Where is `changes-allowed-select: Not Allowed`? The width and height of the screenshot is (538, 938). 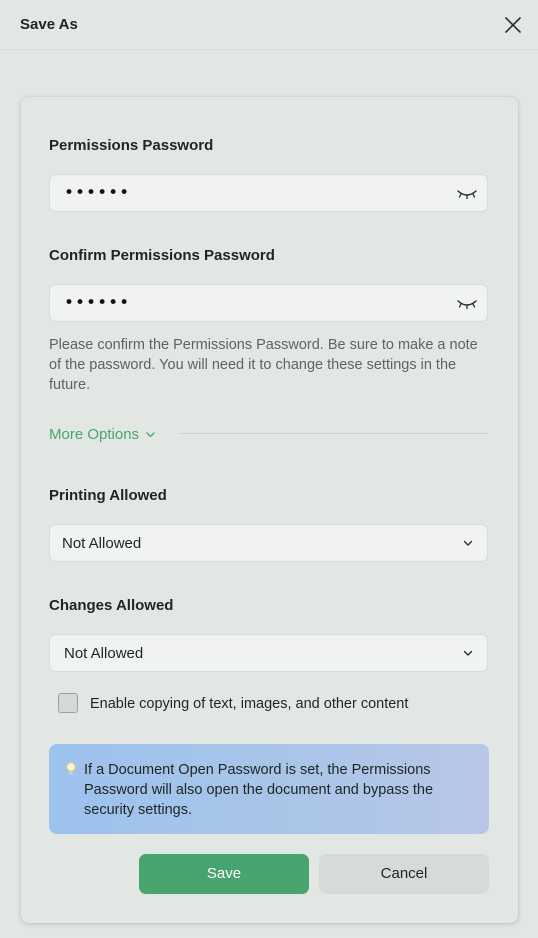
changes-allowed-select: Not Allowed is located at coordinates (268, 653).